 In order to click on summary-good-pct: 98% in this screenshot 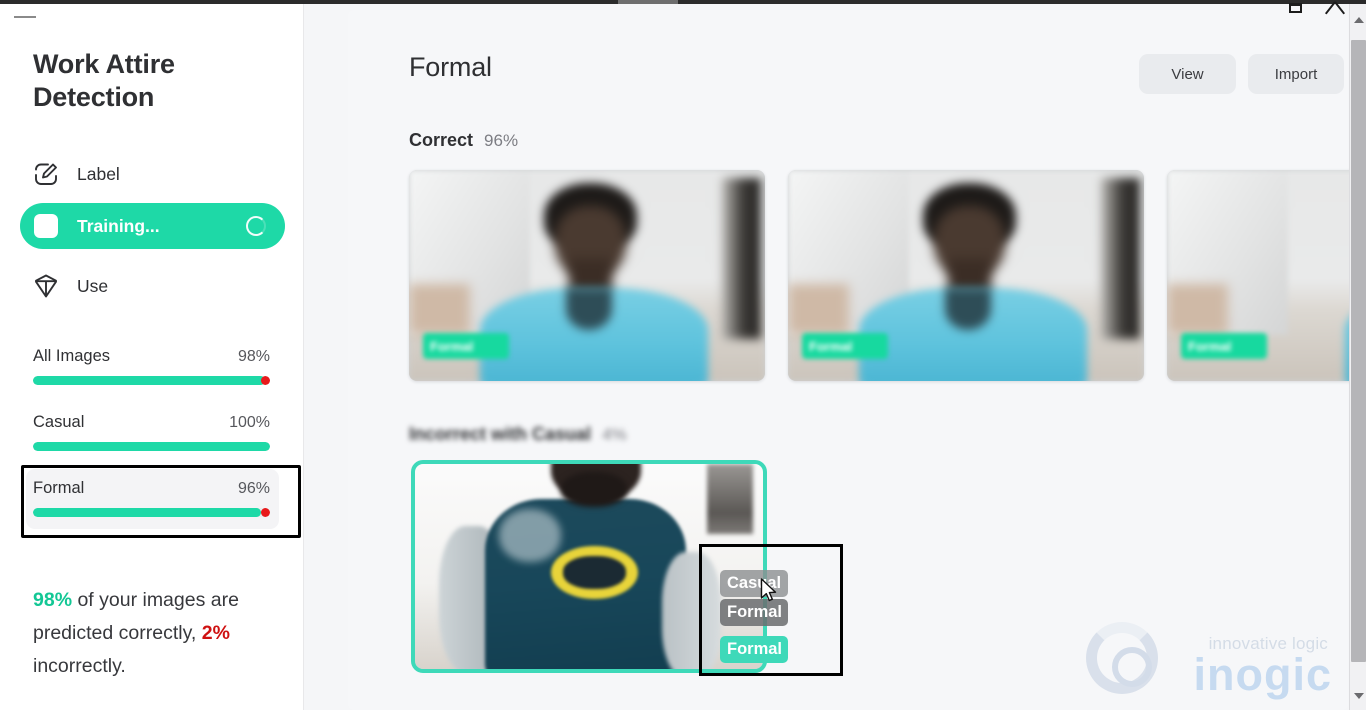, I will do `click(53, 600)`.